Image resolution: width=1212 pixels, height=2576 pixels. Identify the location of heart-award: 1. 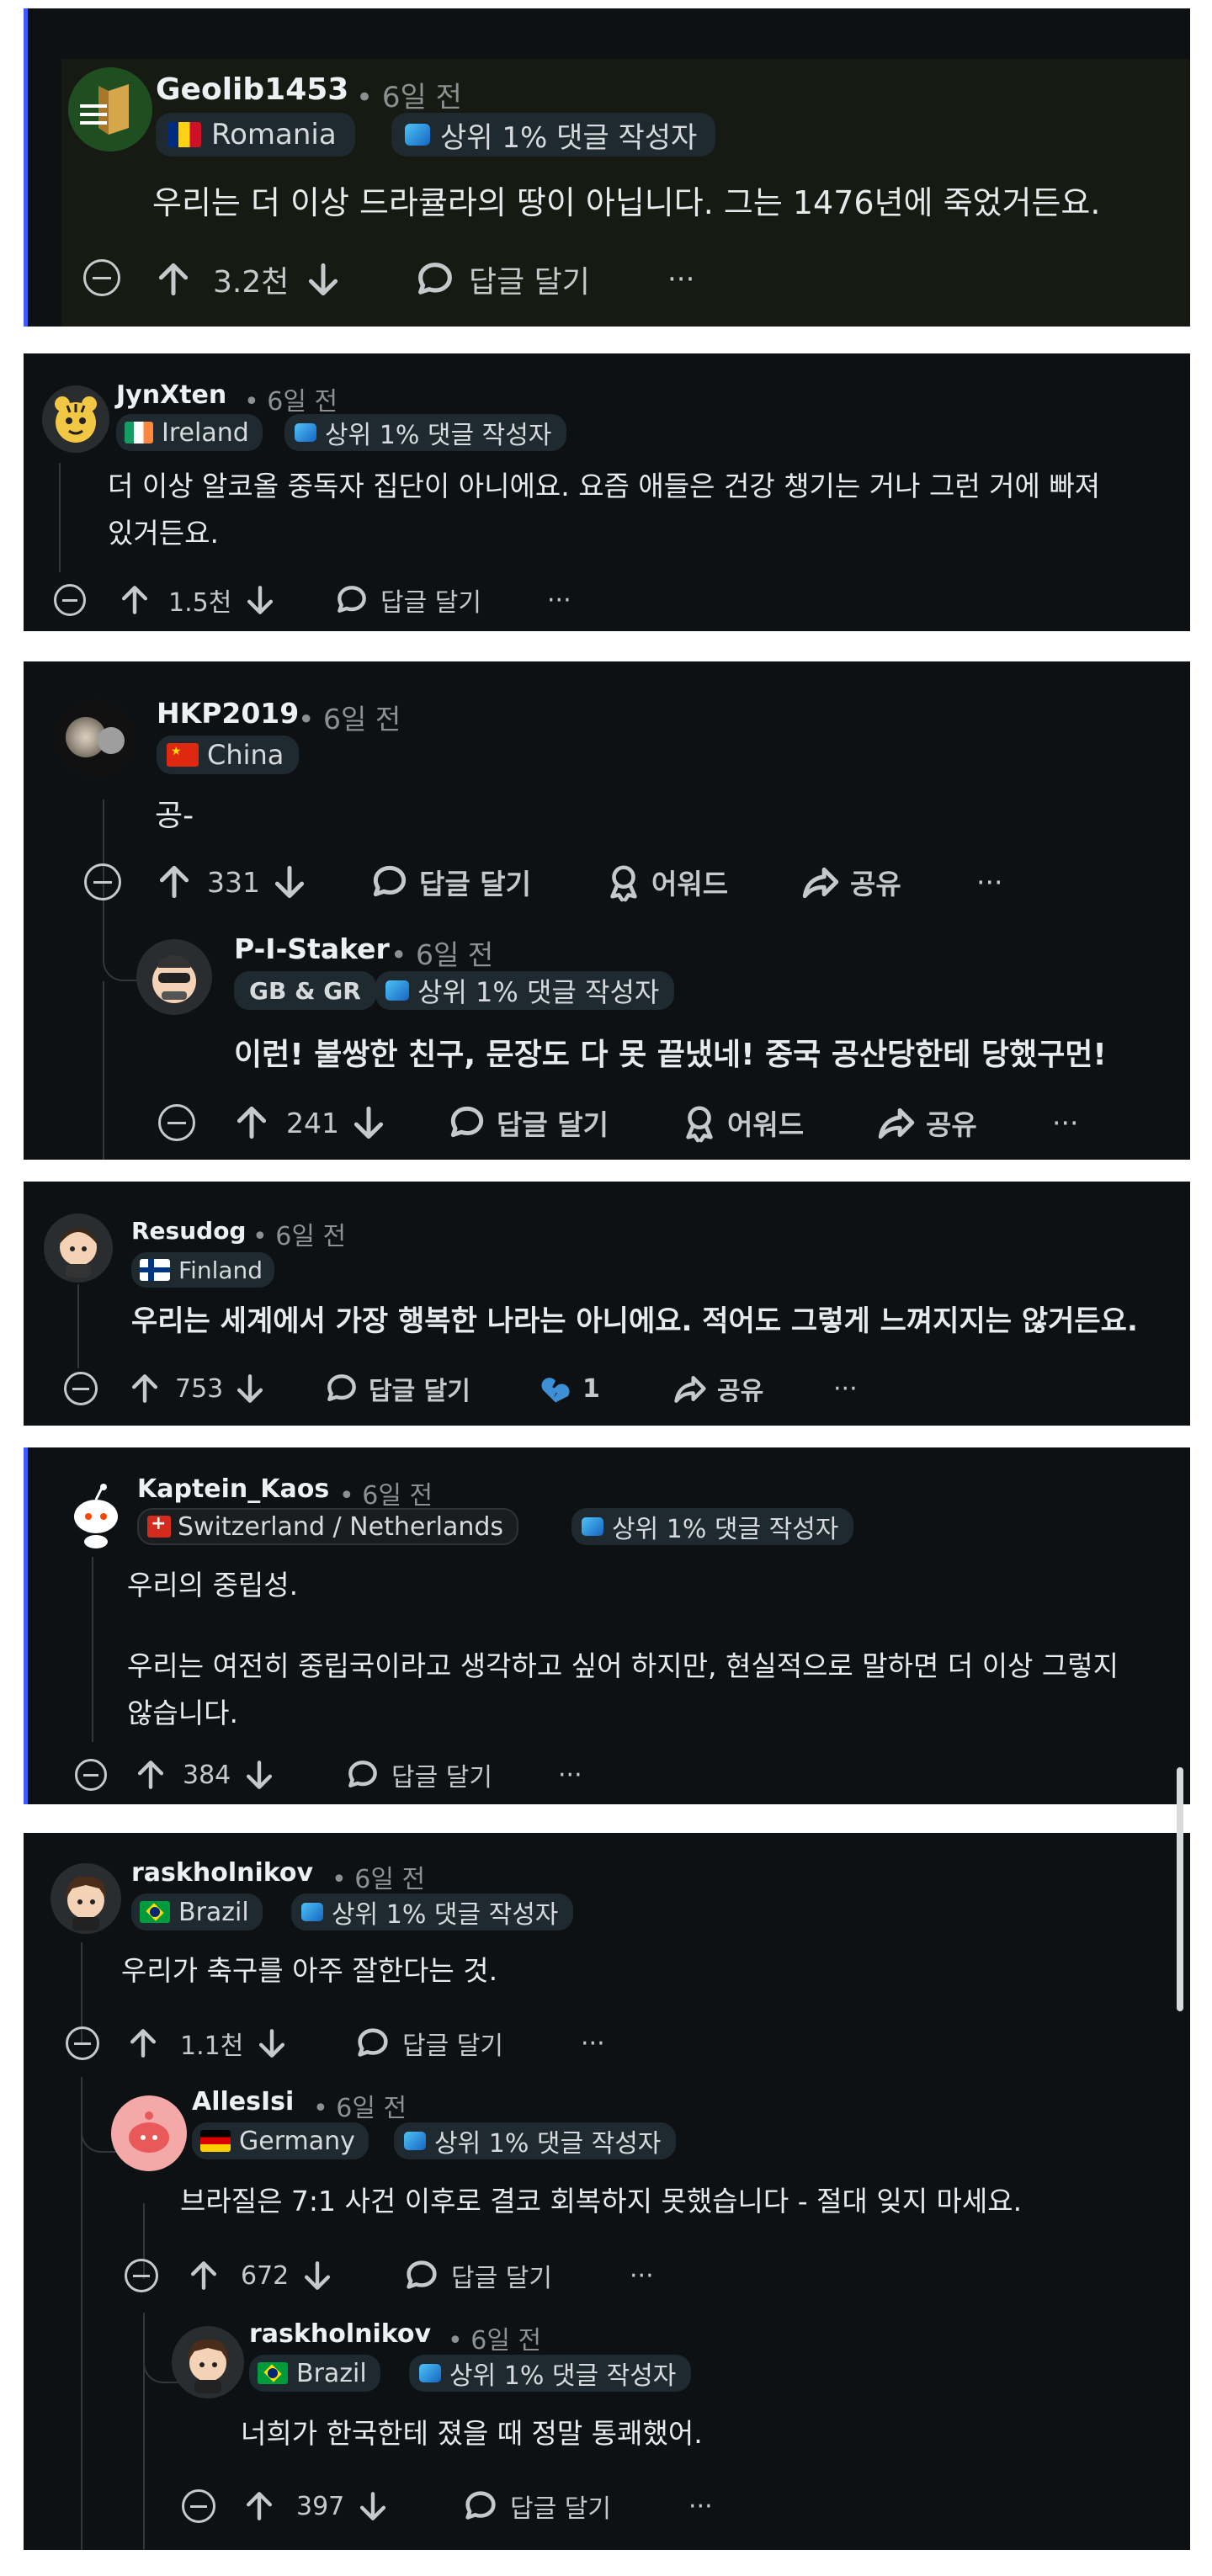
(568, 1388).